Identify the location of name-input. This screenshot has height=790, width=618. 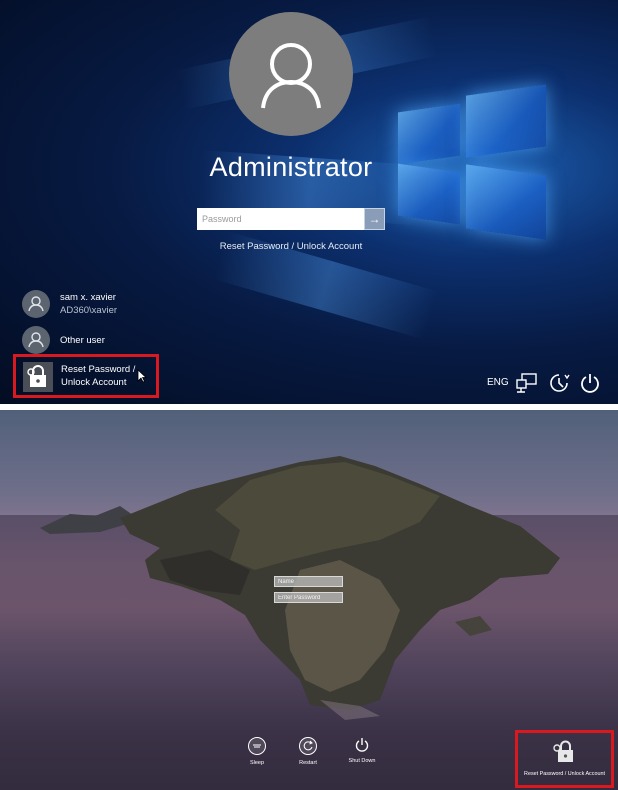
(308, 581).